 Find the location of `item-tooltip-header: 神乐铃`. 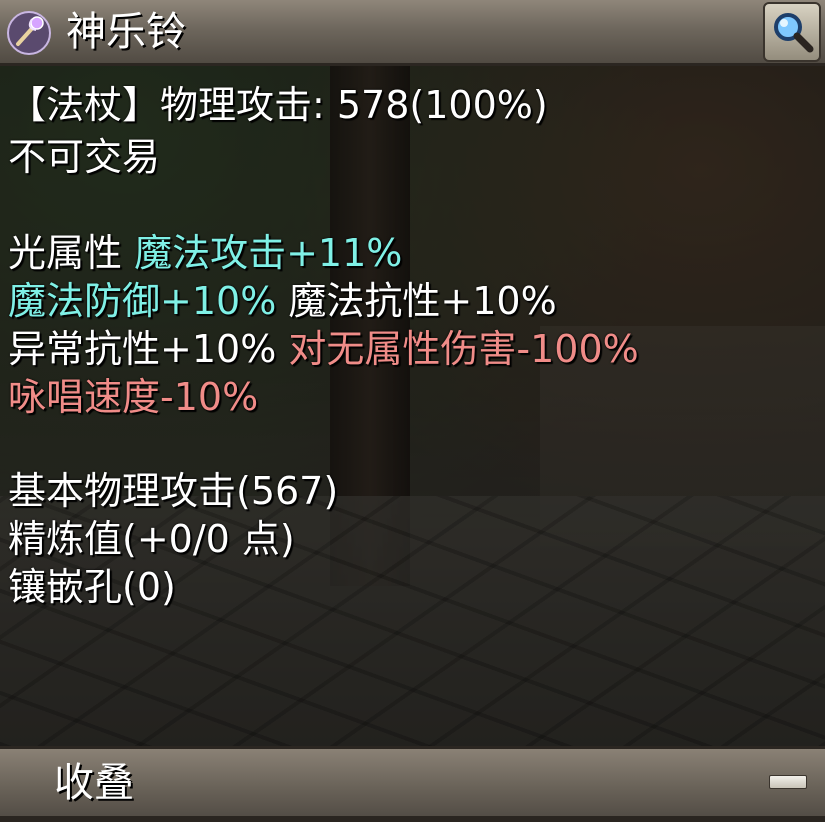

item-tooltip-header: 神乐铃 is located at coordinates (412, 33).